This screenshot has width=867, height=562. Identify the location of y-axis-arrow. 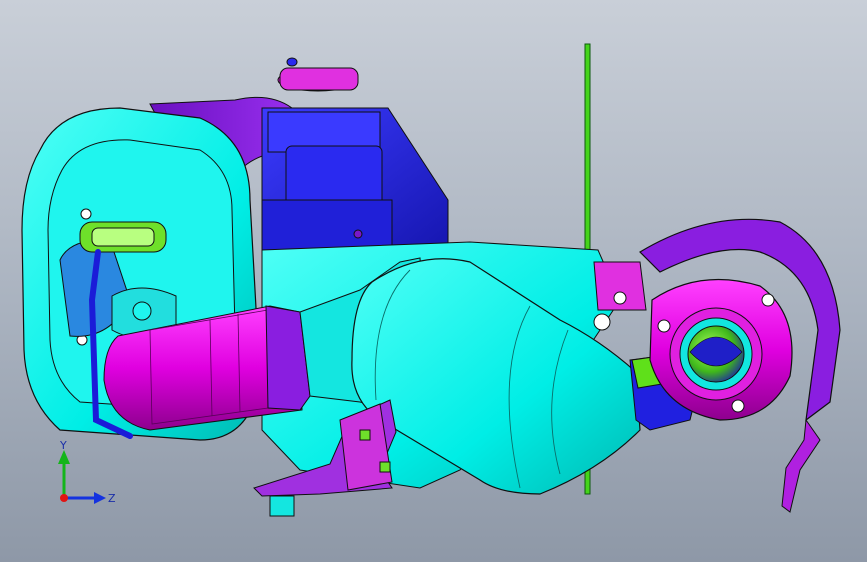
(64, 457).